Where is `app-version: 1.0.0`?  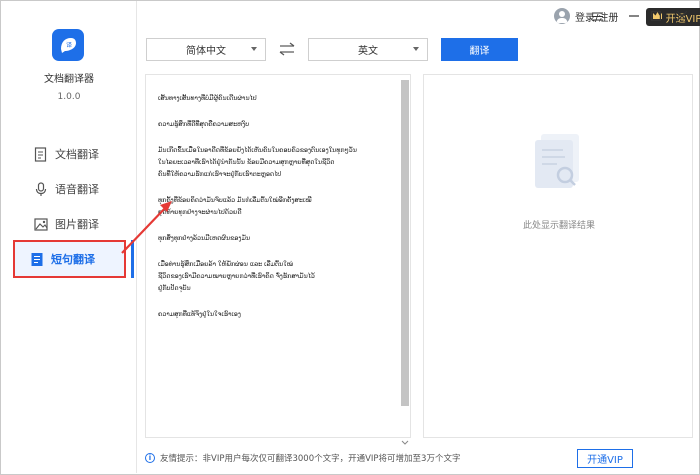
app-version: 1.0.0 is located at coordinates (69, 97).